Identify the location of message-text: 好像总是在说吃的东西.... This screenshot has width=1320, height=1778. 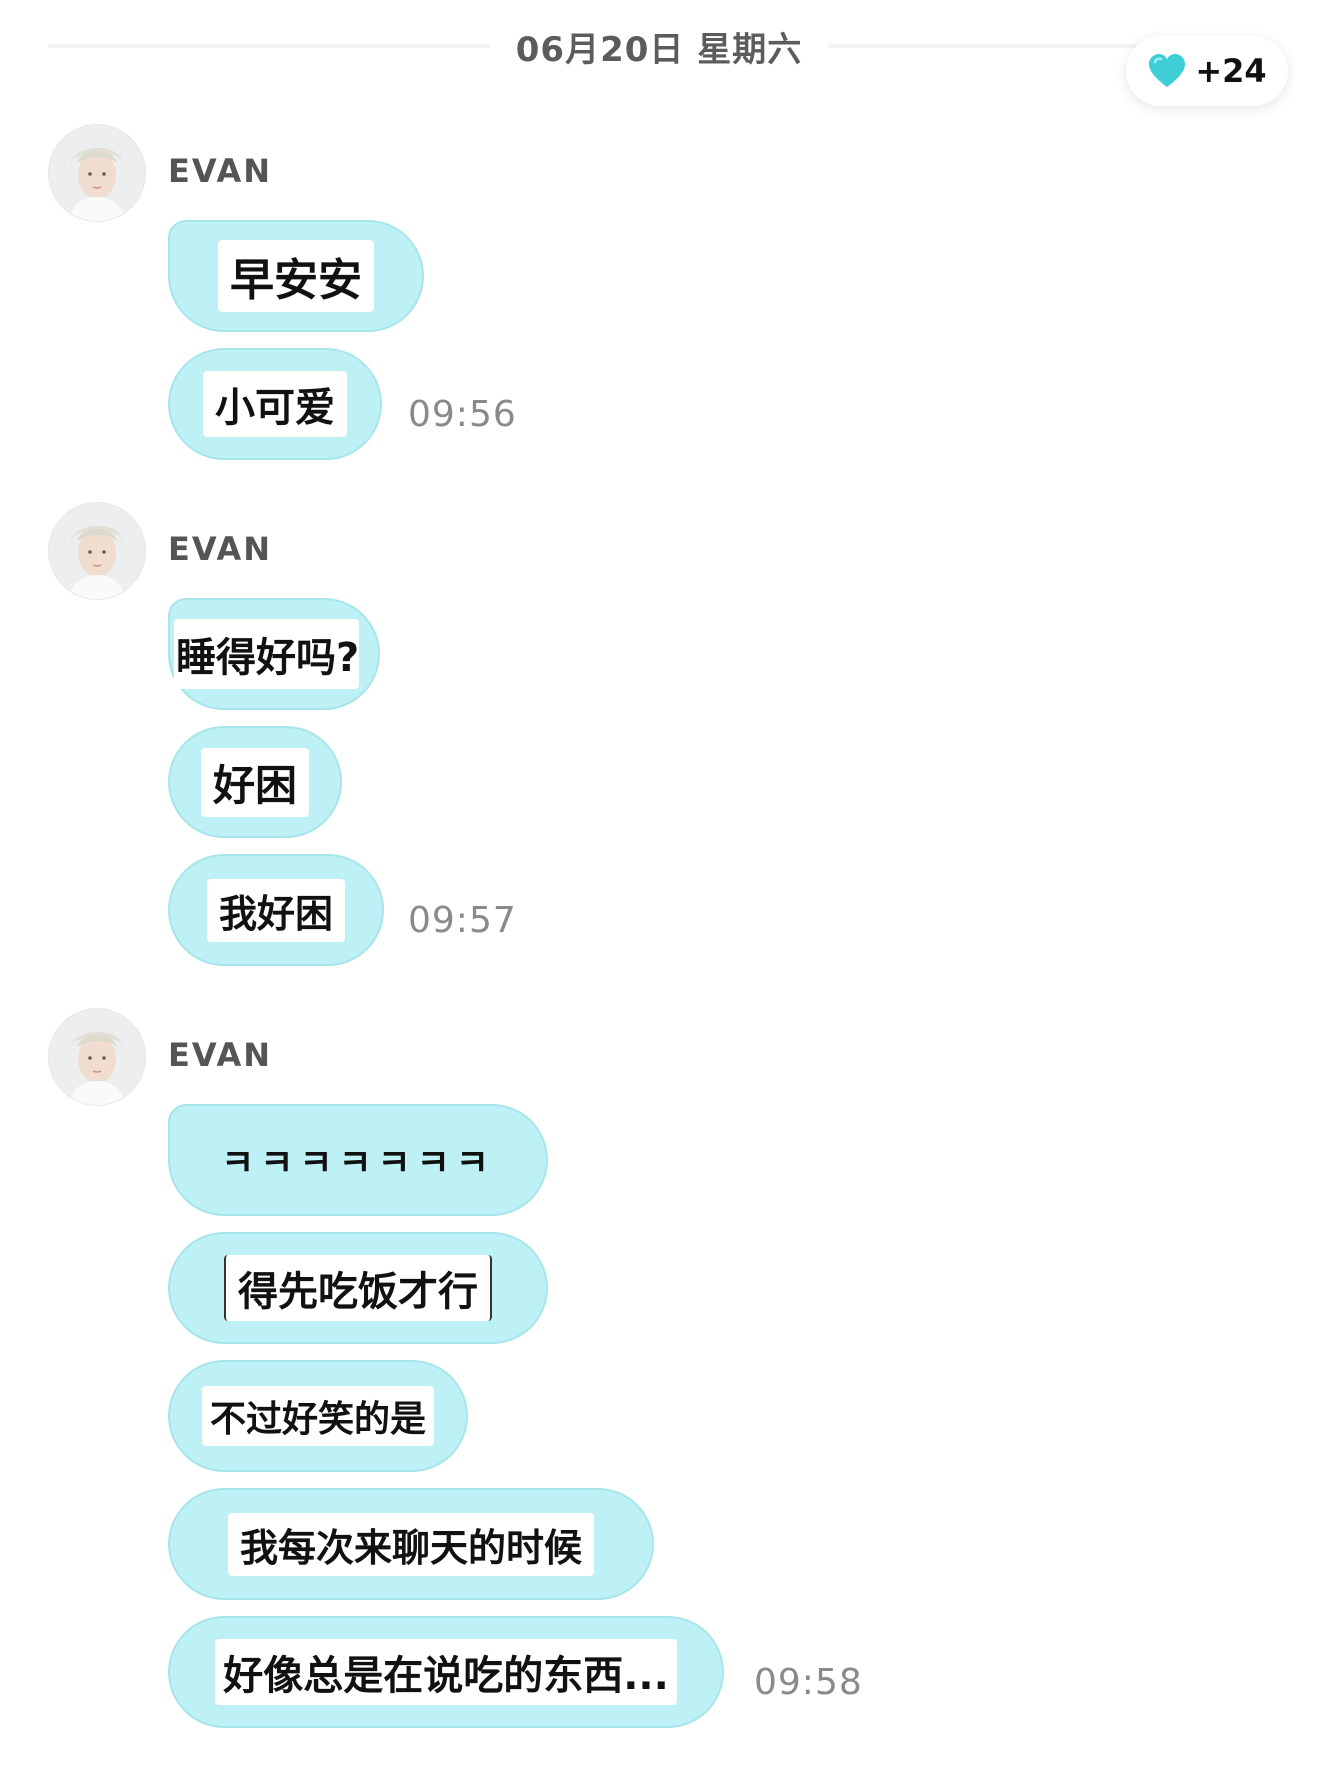
(446, 1672).